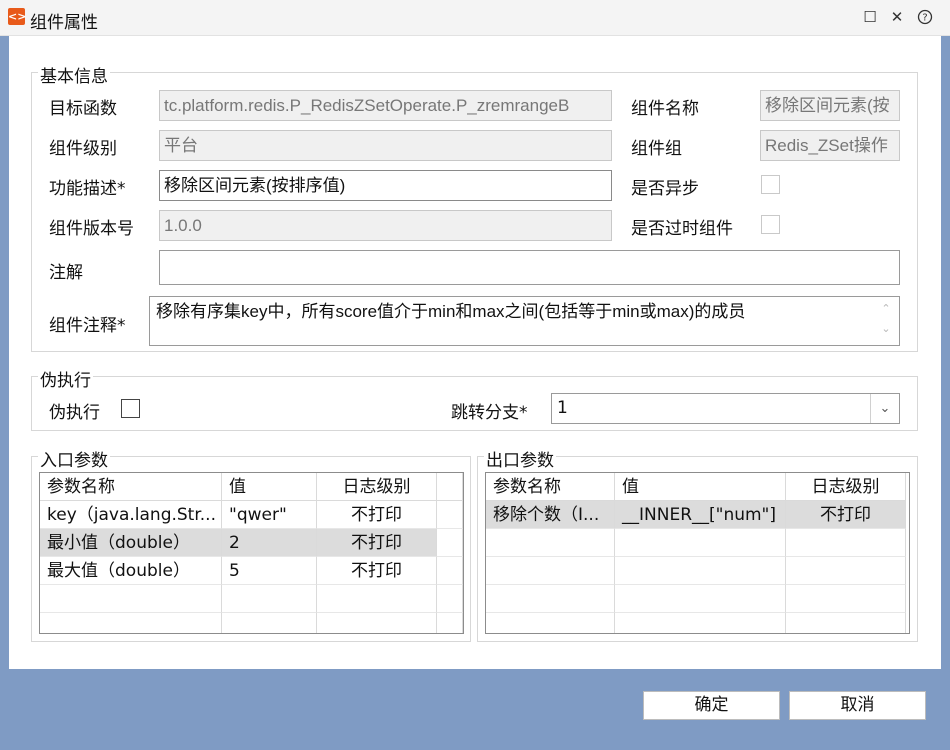 Image resolution: width=950 pixels, height=750 pixels. Describe the element at coordinates (74, 74) in the screenshot. I see `basic-info-legend: 基本信息` at that location.